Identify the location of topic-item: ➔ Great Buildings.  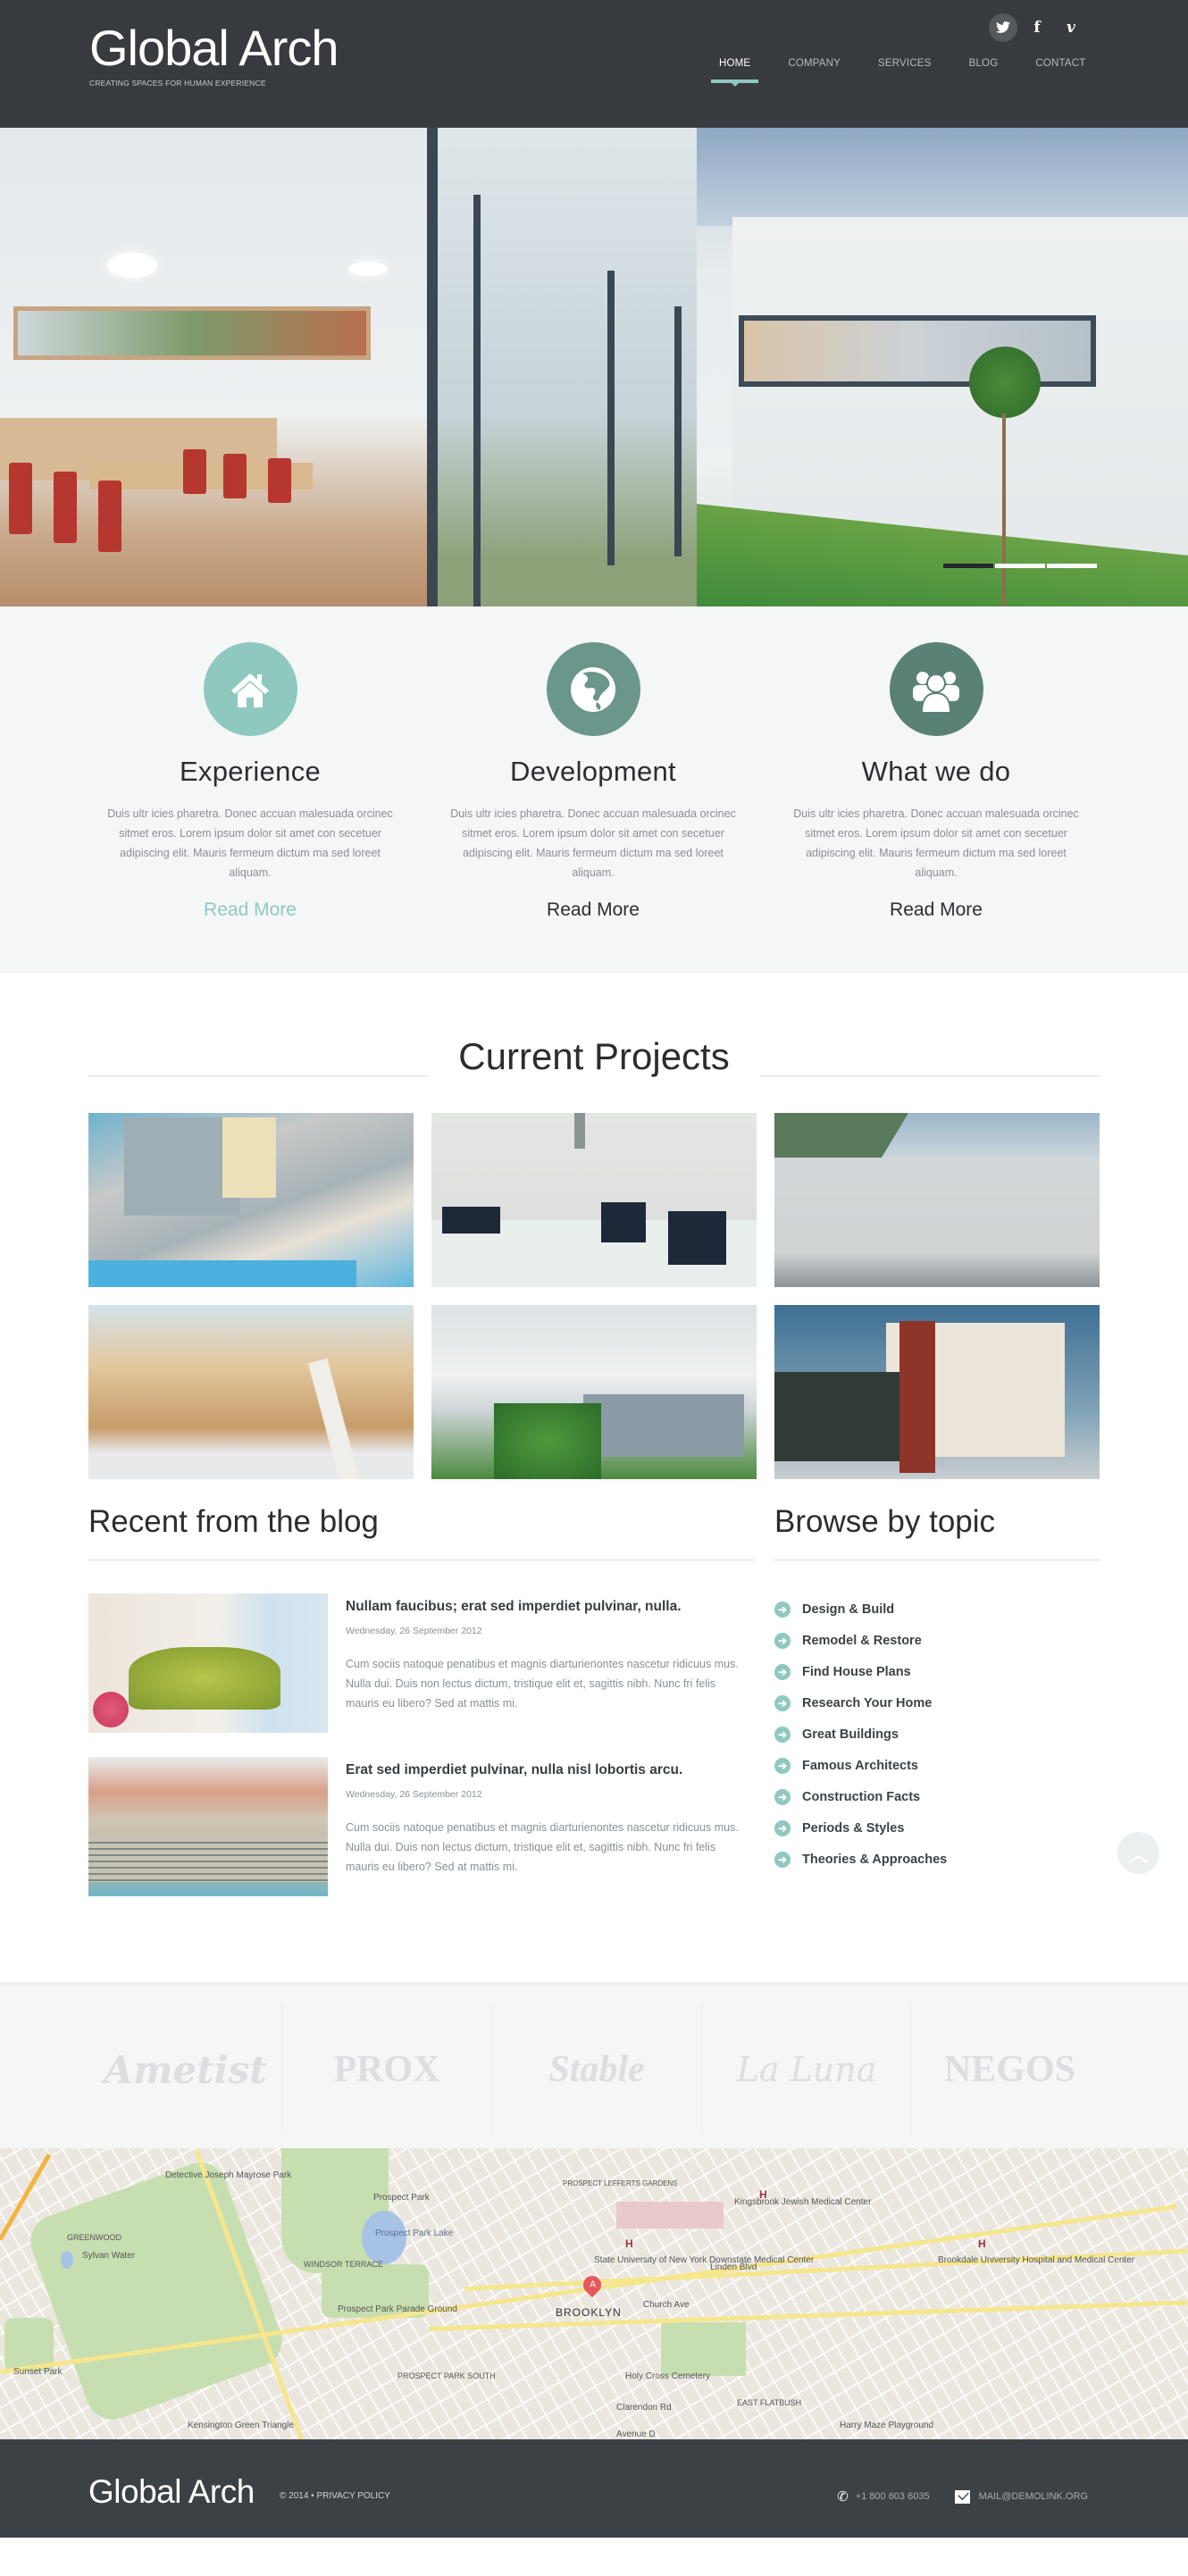
(860, 1735).